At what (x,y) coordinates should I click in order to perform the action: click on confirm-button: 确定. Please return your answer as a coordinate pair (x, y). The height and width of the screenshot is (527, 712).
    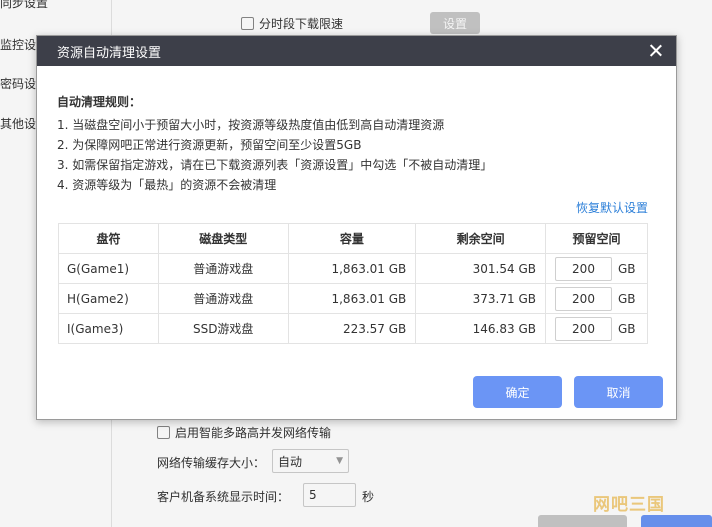
    Looking at the image, I should click on (517, 392).